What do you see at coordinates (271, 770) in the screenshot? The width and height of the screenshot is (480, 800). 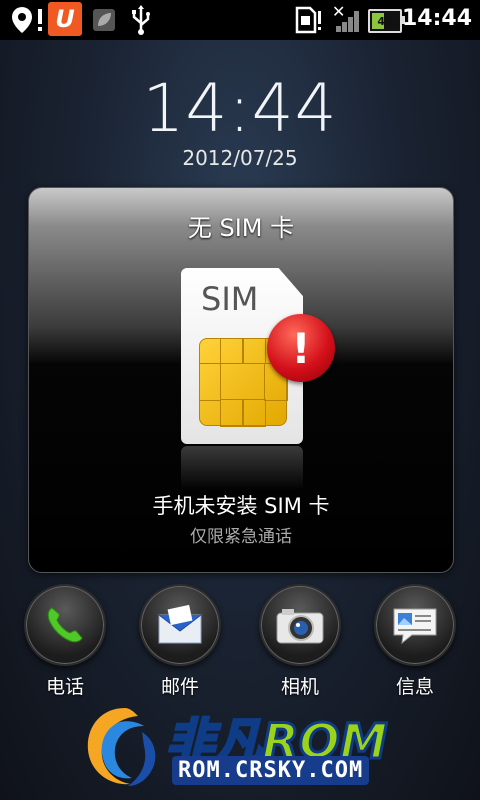 I see `watermark-url: ROM.CRSKY.COM` at bounding box center [271, 770].